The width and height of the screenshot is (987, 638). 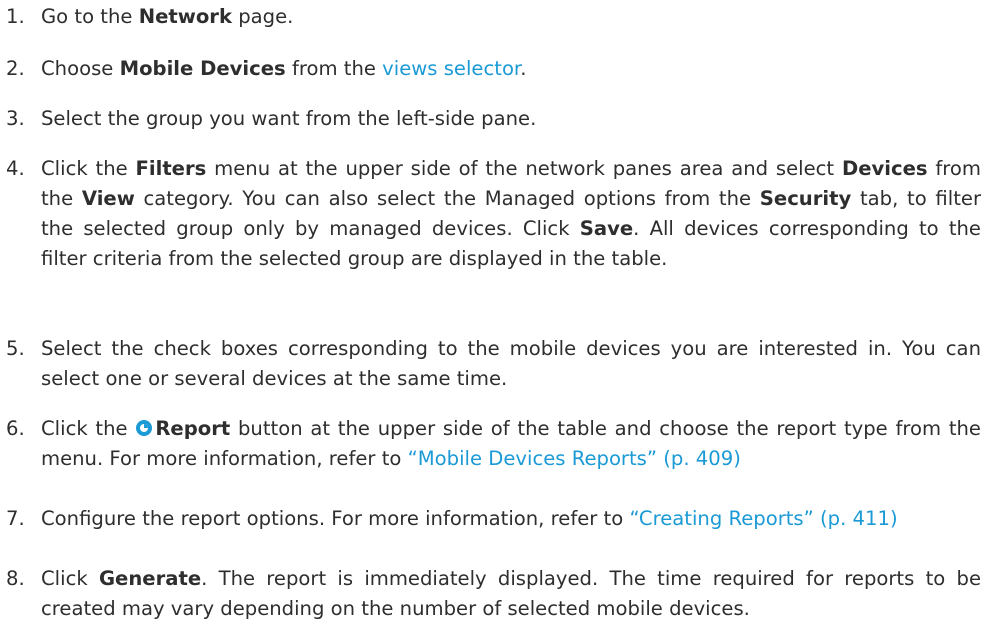 What do you see at coordinates (202, 68) in the screenshot?
I see `ui-term-mobile-devices: Mobile Devices` at bounding box center [202, 68].